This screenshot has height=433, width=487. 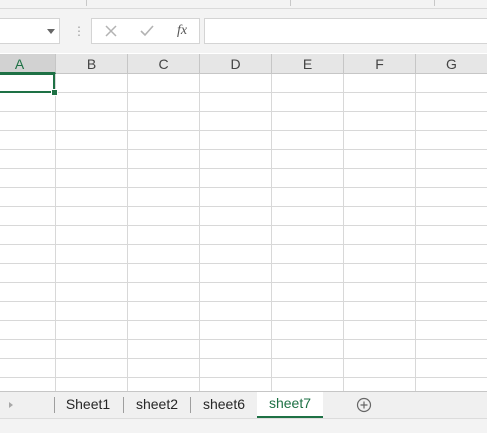 What do you see at coordinates (451, 63) in the screenshot?
I see `column-header-g: G` at bounding box center [451, 63].